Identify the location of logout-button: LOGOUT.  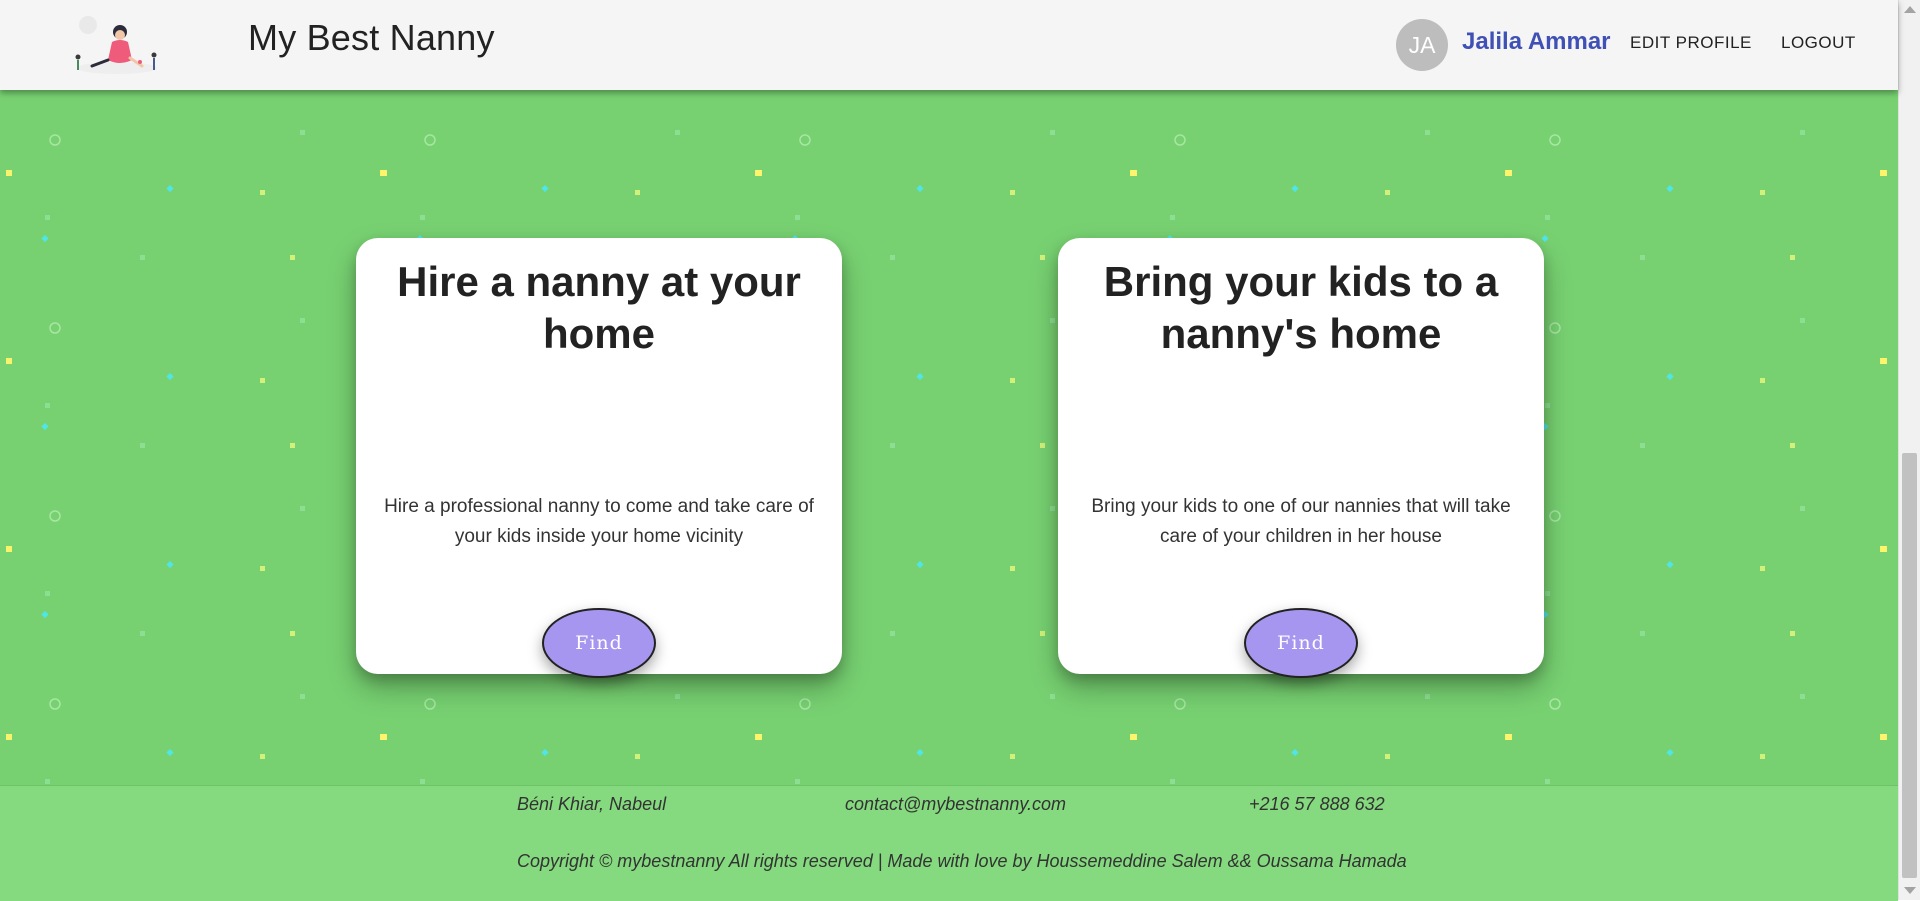
(1818, 43).